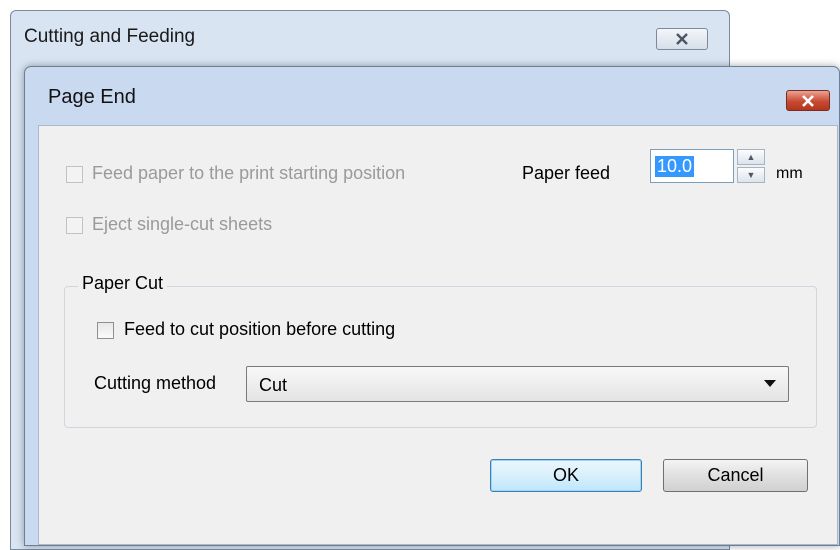 This screenshot has width=840, height=550. What do you see at coordinates (74, 174) in the screenshot?
I see `feed-to-start-checkbox` at bounding box center [74, 174].